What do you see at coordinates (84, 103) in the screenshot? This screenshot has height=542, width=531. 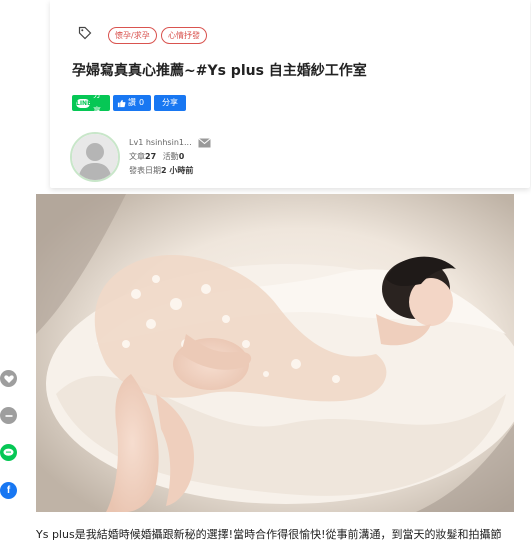 I see `line-icon: LINE` at bounding box center [84, 103].